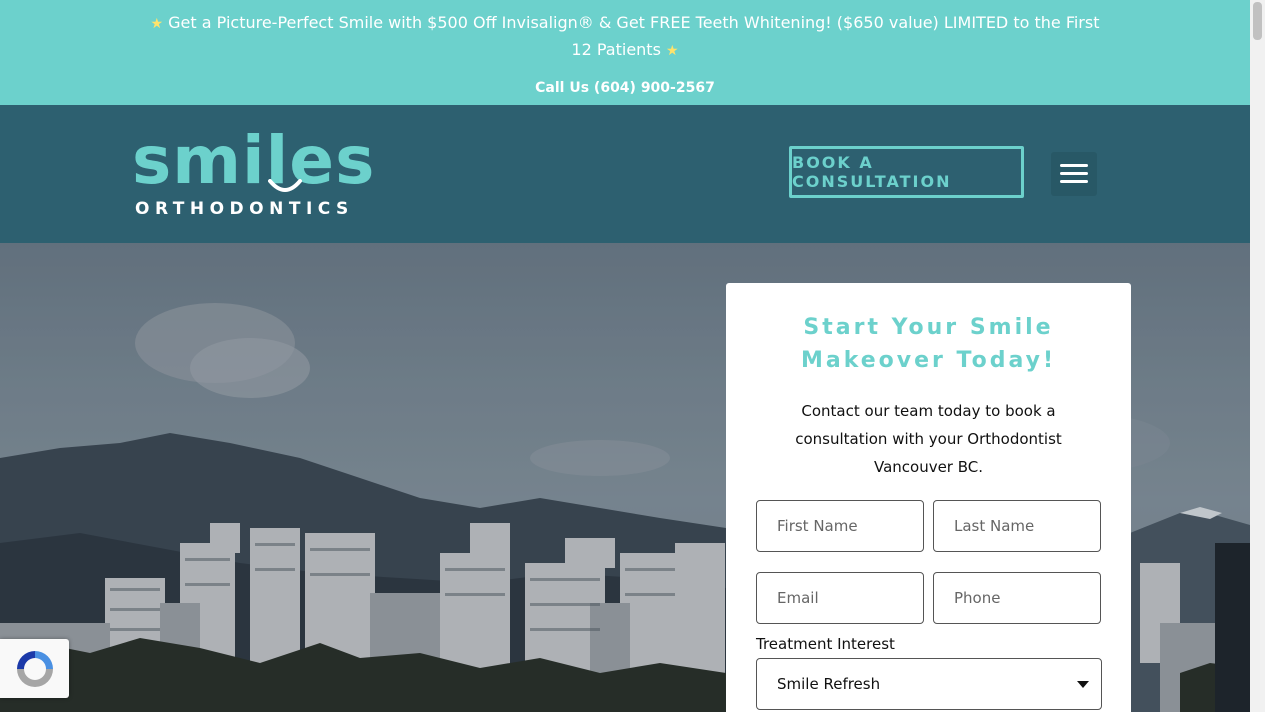 The width and height of the screenshot is (1265, 712). Describe the element at coordinates (1083, 684) in the screenshot. I see `chevron-down-icon` at that location.